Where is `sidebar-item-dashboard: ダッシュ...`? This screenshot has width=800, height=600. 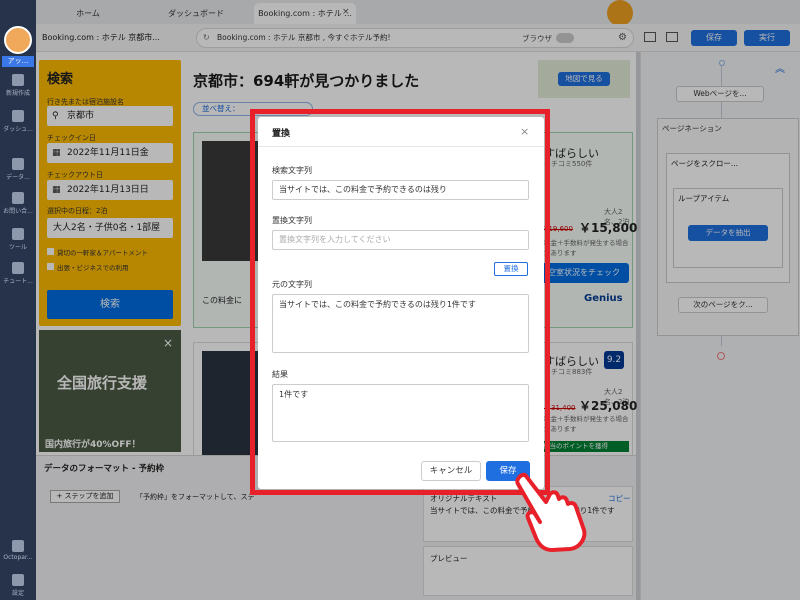
sidebar-item-dashboard: ダッシュ... is located at coordinates (18, 121).